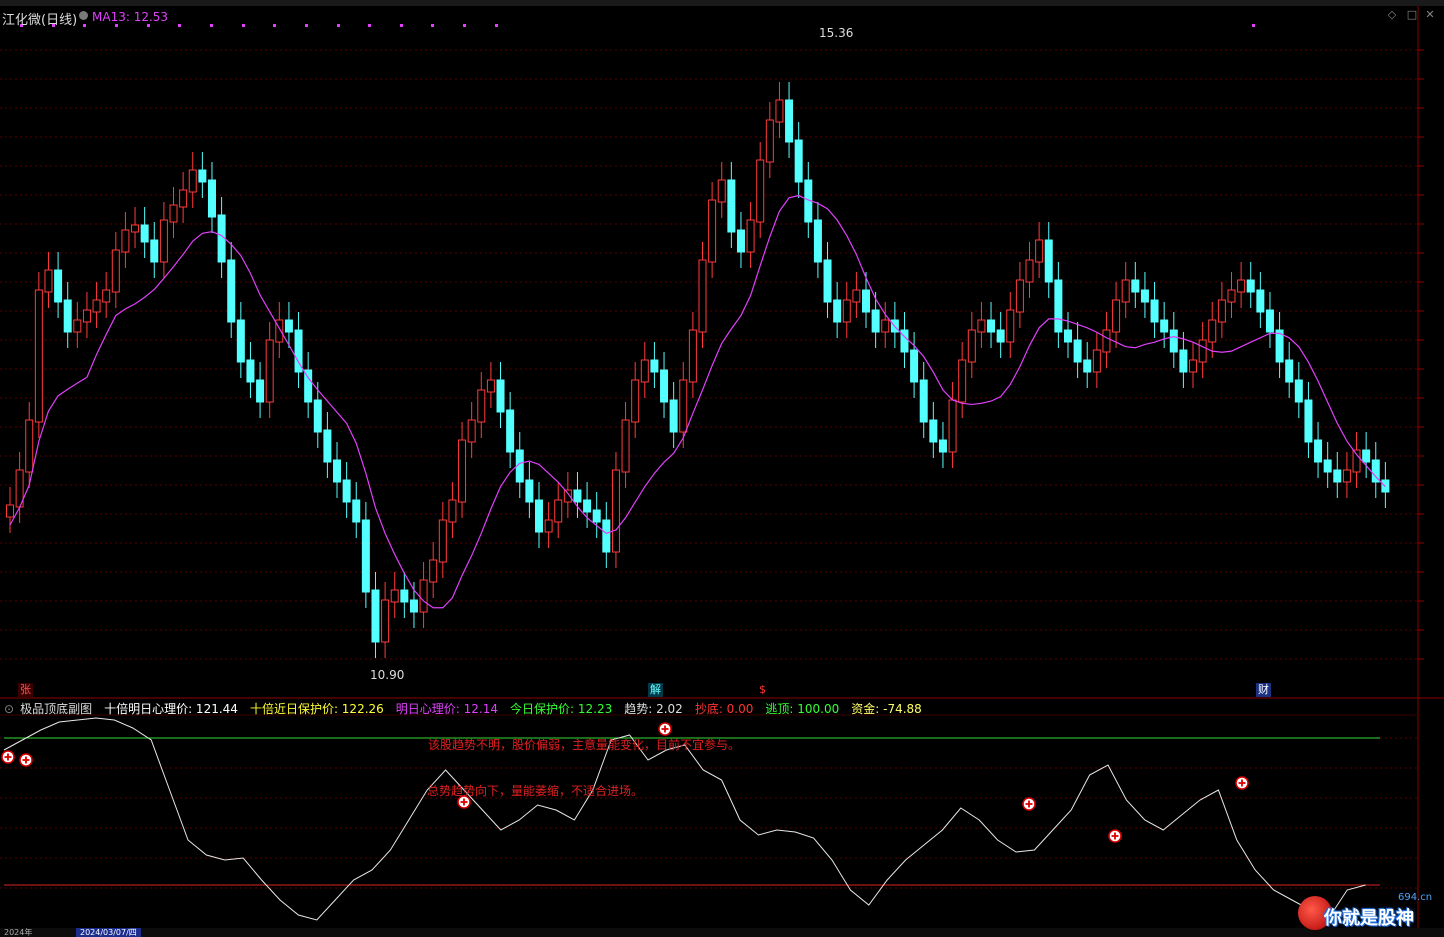 This screenshot has width=1444, height=937. I want to click on indicator-settings-icon: ⊙, so click(9, 709).